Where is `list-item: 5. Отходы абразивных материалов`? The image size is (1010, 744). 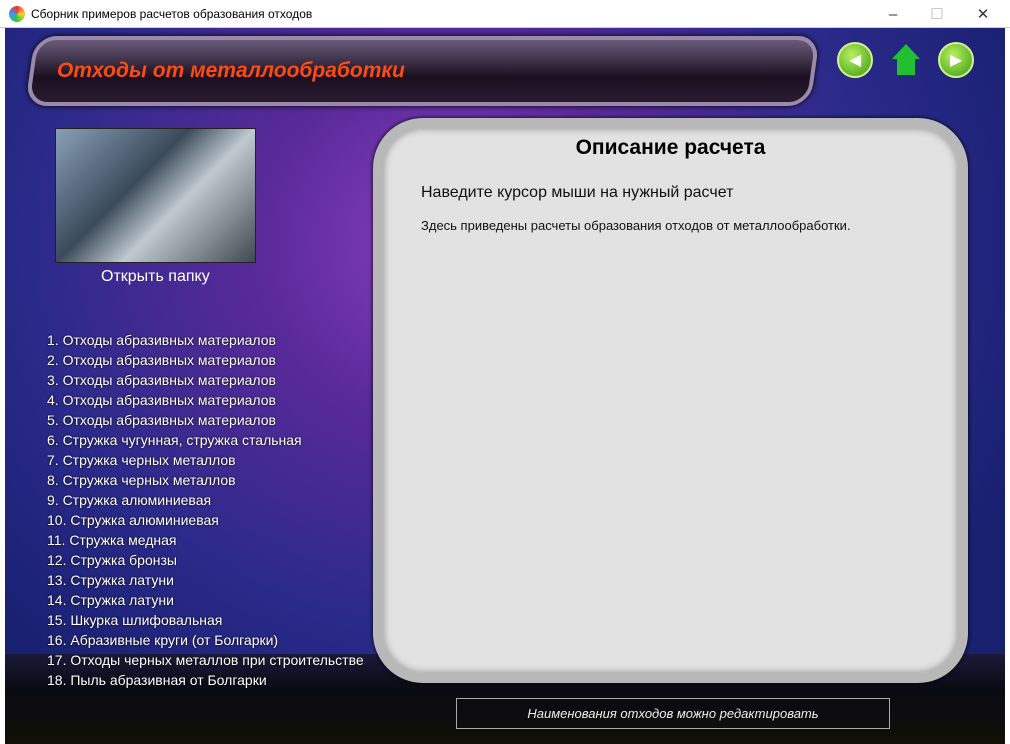 list-item: 5. Отходы абразивных материалов is located at coordinates (205, 420).